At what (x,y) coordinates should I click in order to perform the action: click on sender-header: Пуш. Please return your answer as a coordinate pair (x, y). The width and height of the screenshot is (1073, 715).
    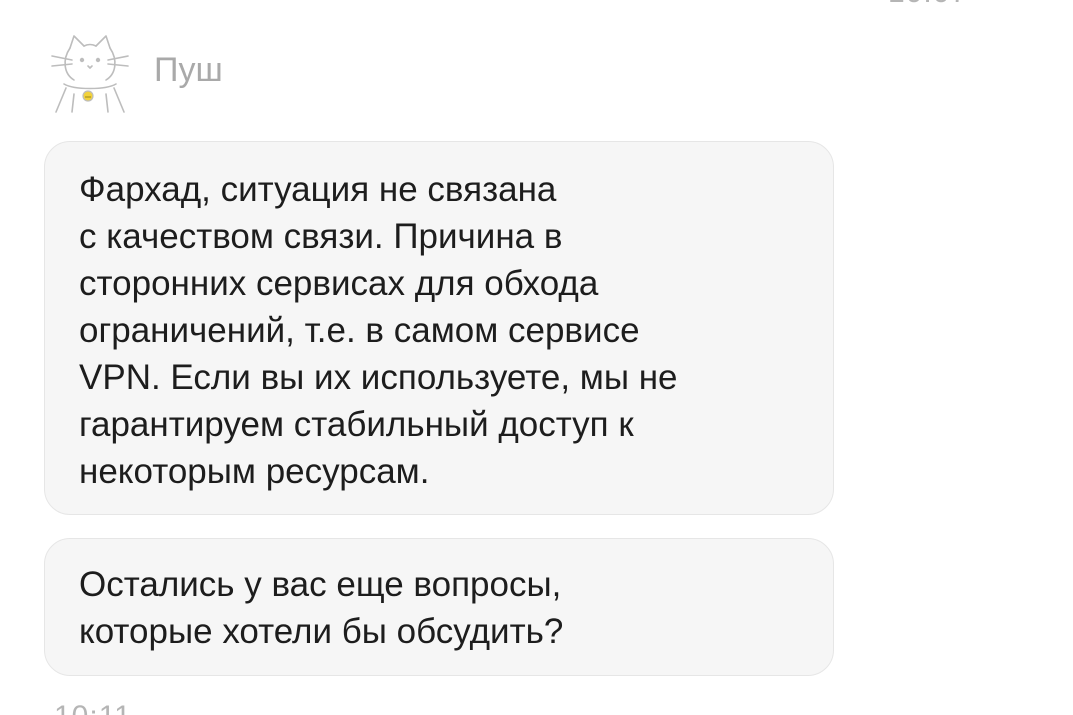
    Looking at the image, I should click on (133, 74).